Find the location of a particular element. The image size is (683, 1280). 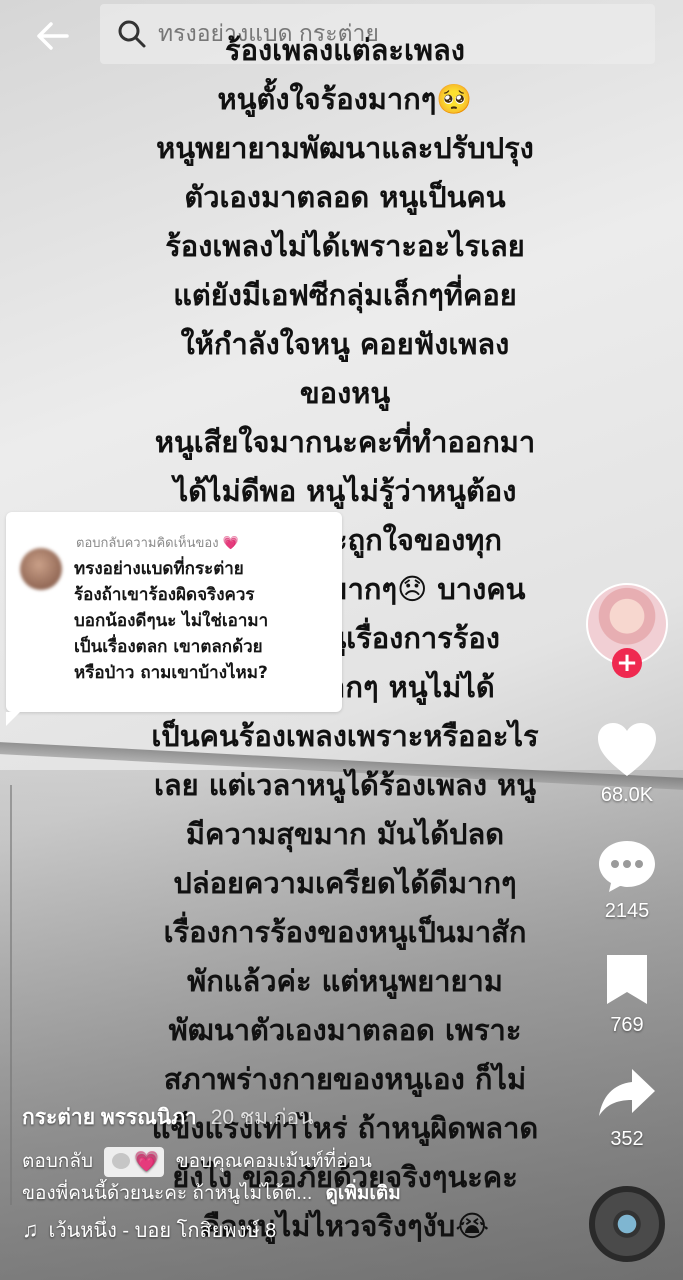

see-more-link: ดูเพิ่มเติม is located at coordinates (363, 1193).